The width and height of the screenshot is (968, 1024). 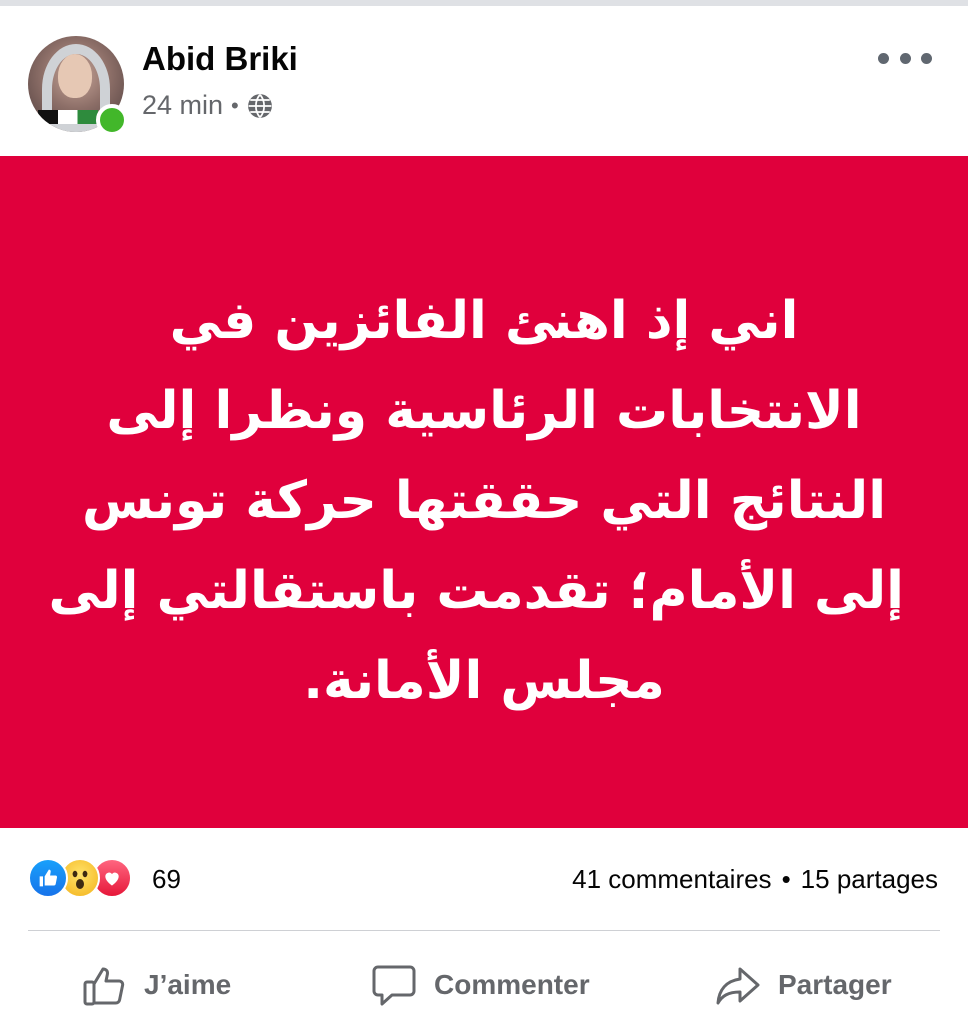 I want to click on author-name: Abid Briki, so click(x=220, y=59).